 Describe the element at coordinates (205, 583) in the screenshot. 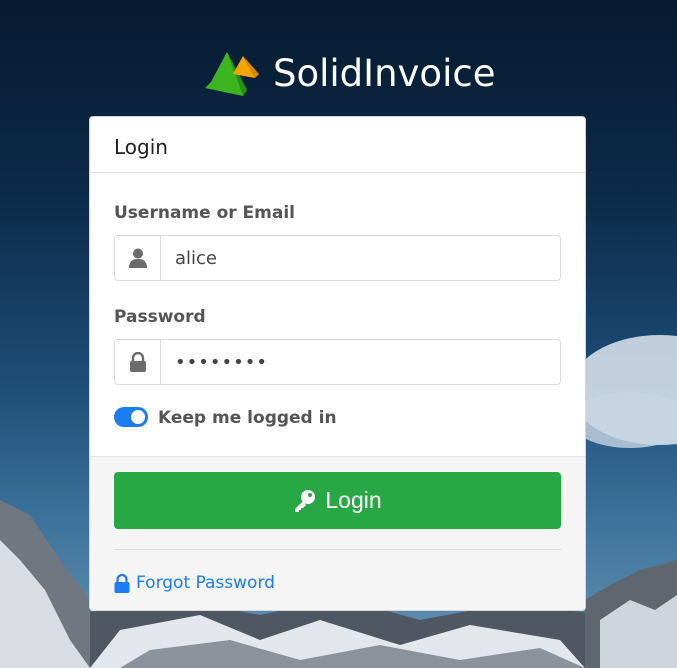

I see `forgot-password-label: Forgot Password` at that location.